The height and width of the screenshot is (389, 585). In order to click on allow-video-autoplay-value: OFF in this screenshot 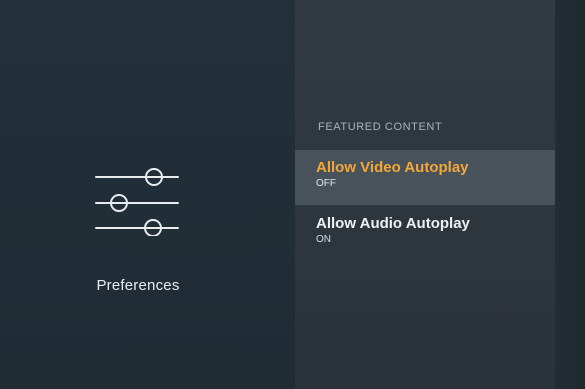, I will do `click(326, 183)`.